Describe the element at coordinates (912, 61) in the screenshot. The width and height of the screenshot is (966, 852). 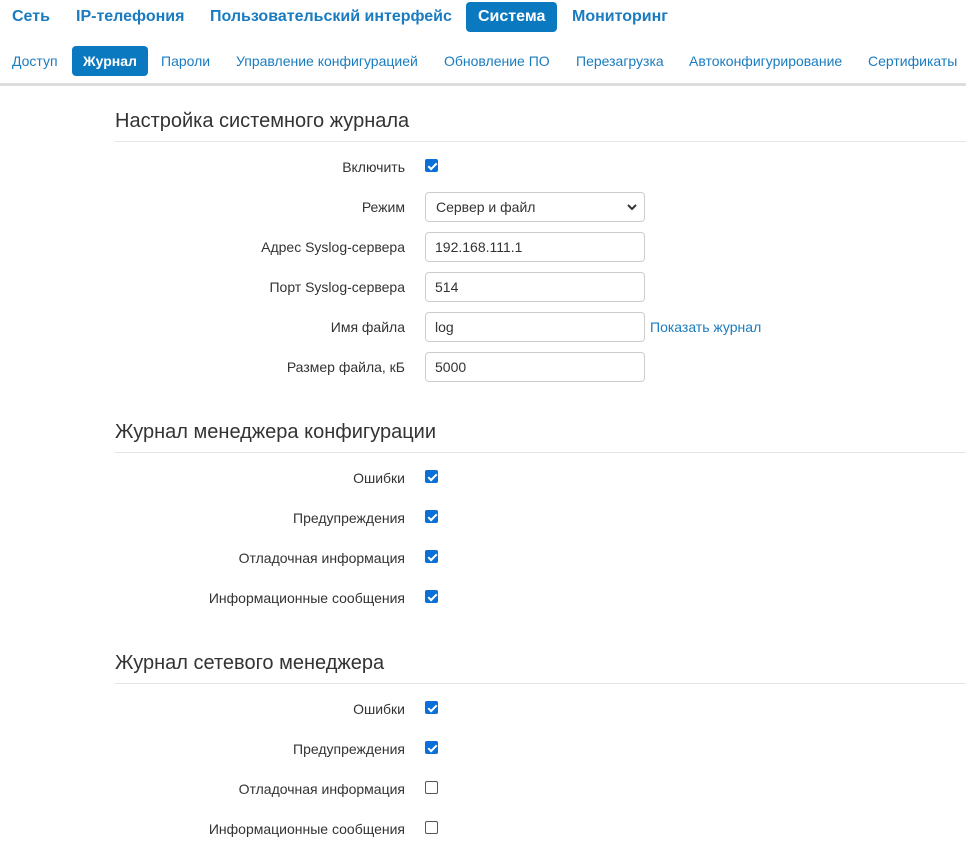
I see `tab-certificates: Сертификаты` at that location.